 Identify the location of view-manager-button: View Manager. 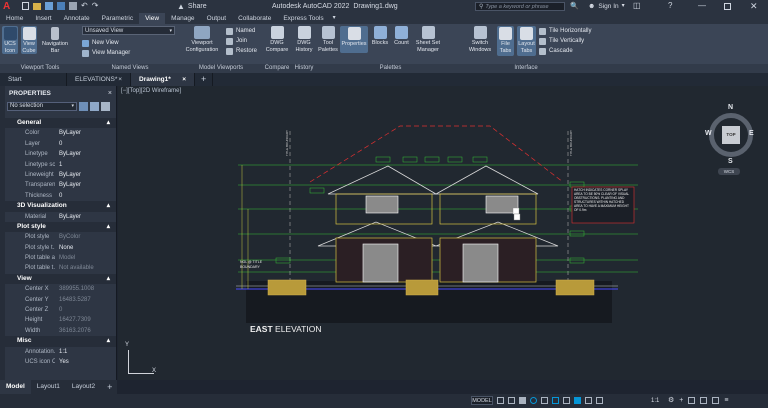
(128, 53).